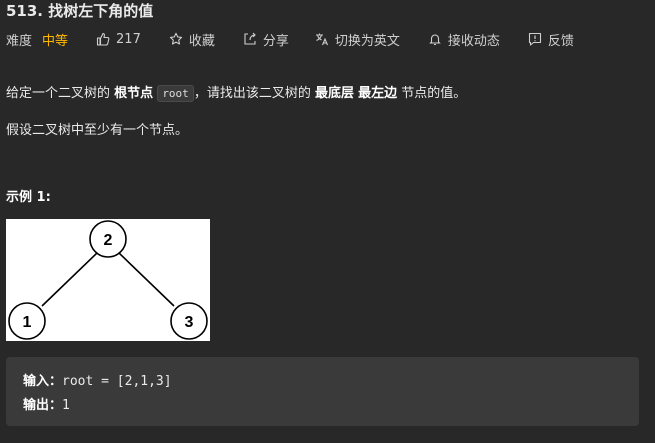 This screenshot has width=655, height=443. I want to click on output-label: 输出：, so click(43, 405).